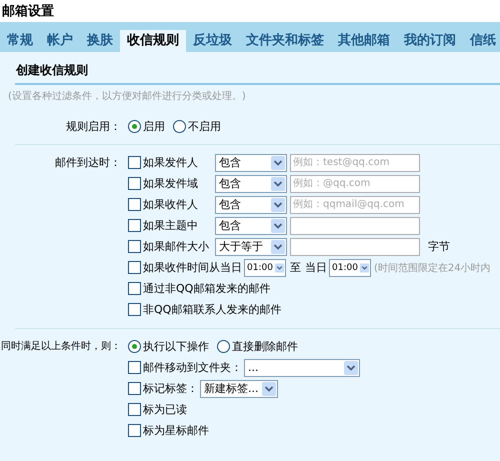 Image resolution: width=500 pixels, height=461 pixels. What do you see at coordinates (212, 309) in the screenshot?
I see `condition-label: 非QQ邮箱联系人发来的邮件` at bounding box center [212, 309].